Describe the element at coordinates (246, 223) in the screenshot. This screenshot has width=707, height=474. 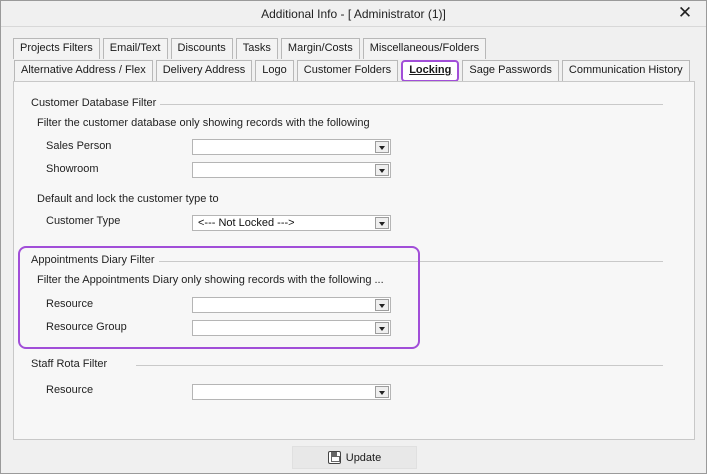
I see `customer-type-value: <--- Not Locked --->` at that location.